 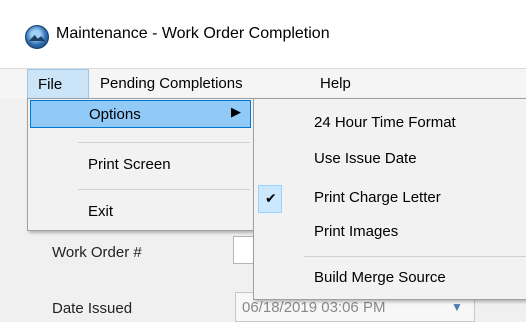 I want to click on window-title: Maintenance - Work Order Completion, so click(x=193, y=33).